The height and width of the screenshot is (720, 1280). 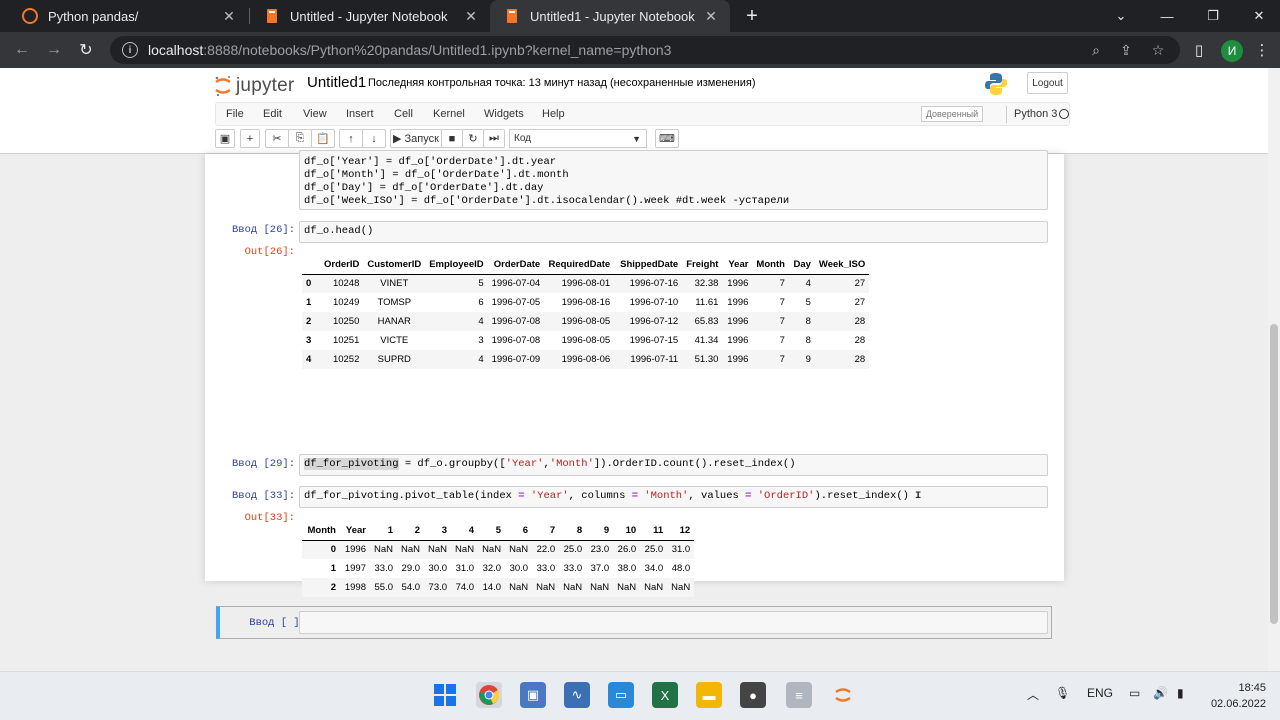 I want to click on page-scrollbar, so click(x=1274, y=369).